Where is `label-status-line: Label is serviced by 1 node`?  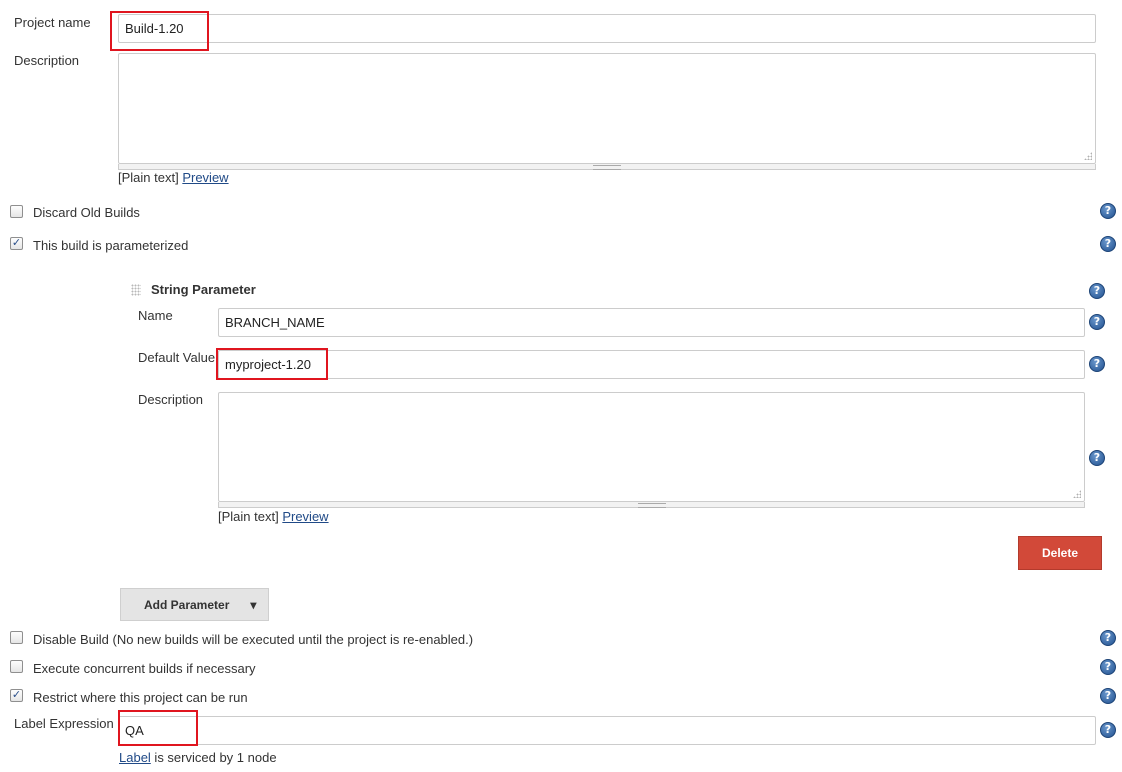 label-status-line: Label is serviced by 1 node is located at coordinates (198, 758).